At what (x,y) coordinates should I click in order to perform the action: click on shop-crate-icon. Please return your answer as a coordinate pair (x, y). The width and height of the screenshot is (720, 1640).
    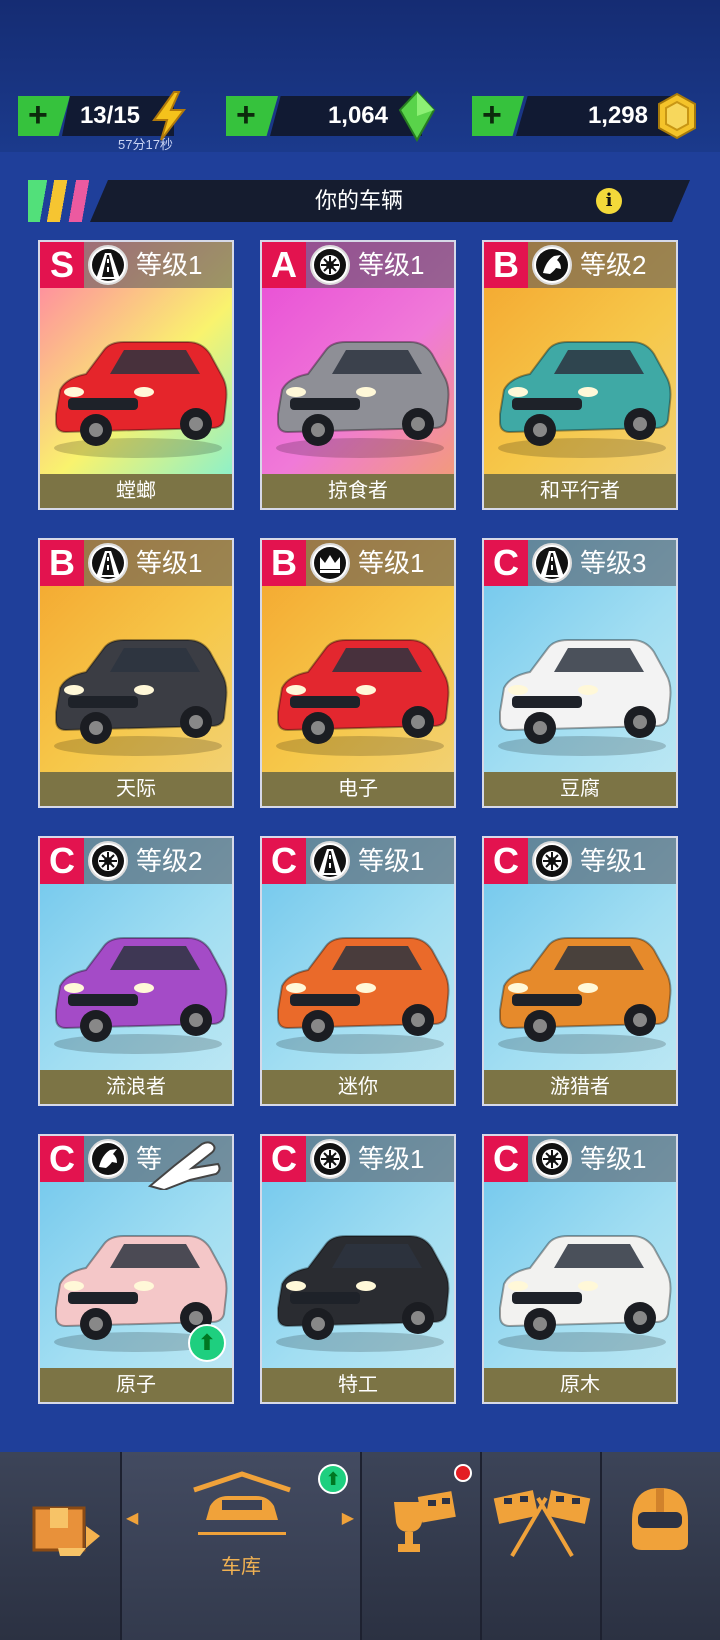
    Looking at the image, I should click on (66, 1531).